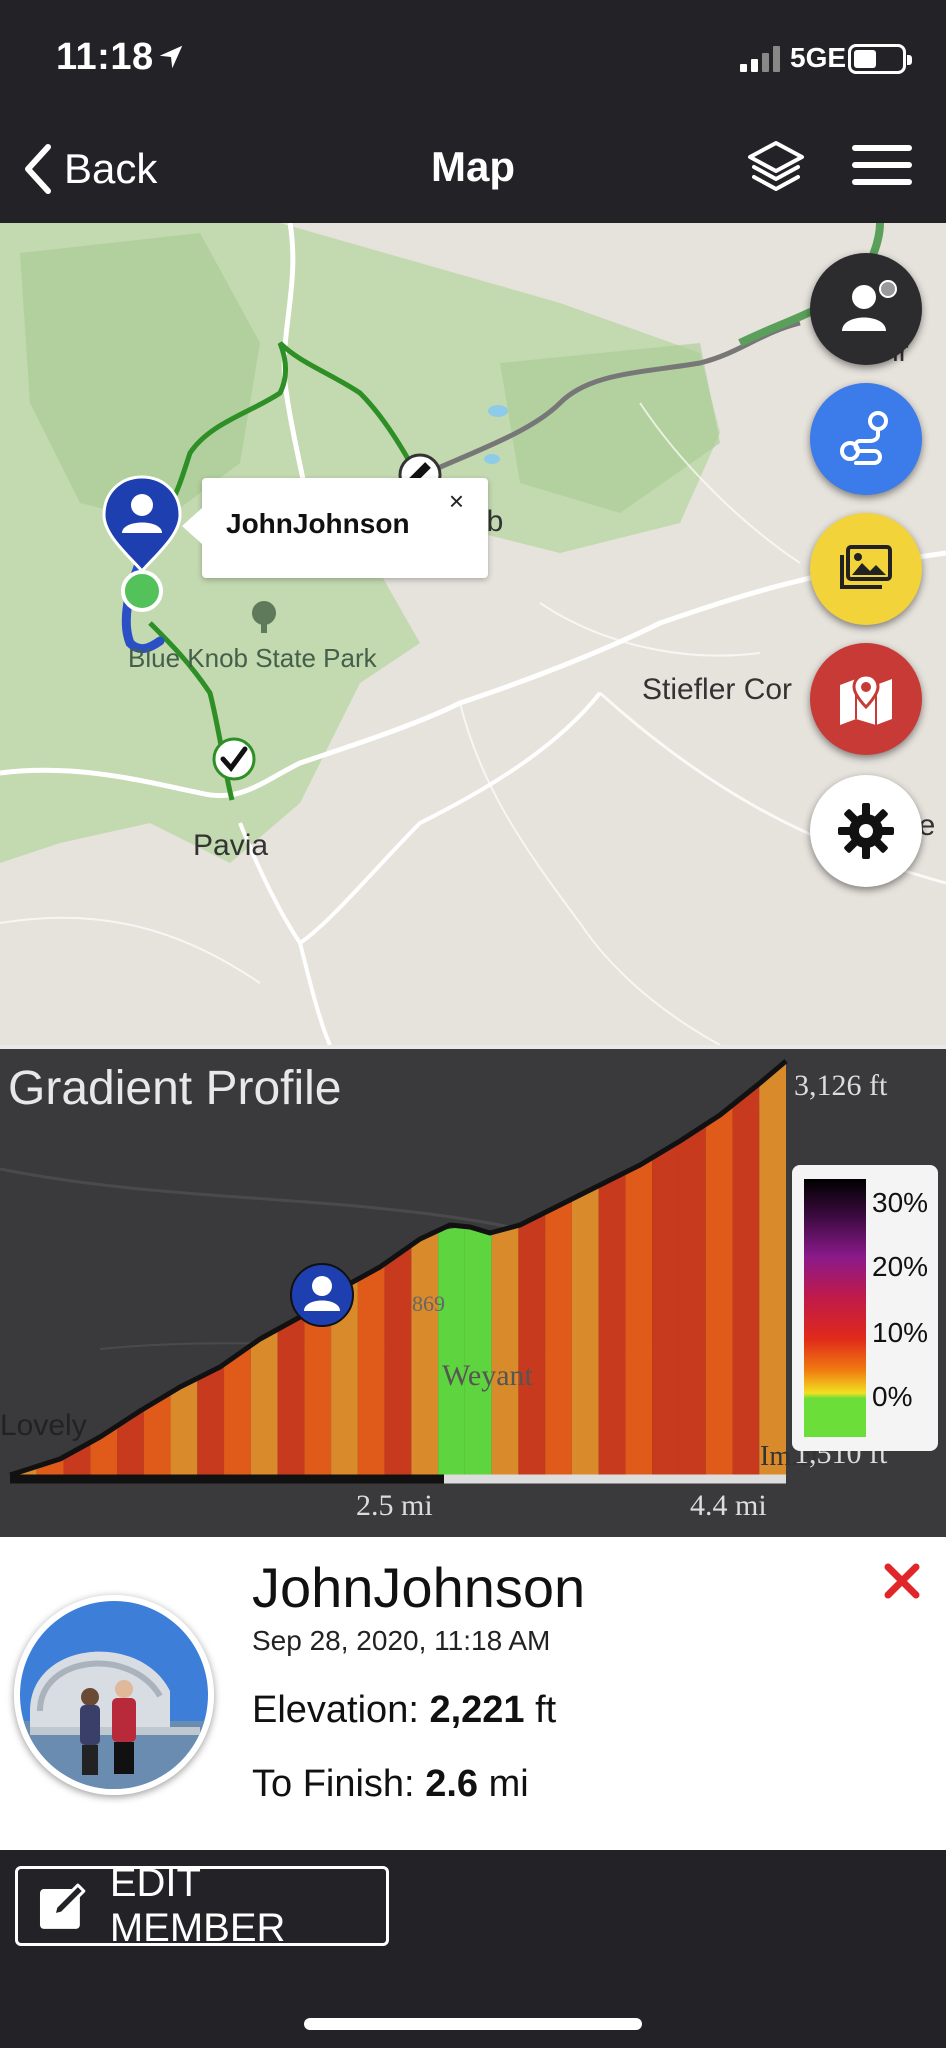  I want to click on legend-tick: 30%, so click(900, 1202).